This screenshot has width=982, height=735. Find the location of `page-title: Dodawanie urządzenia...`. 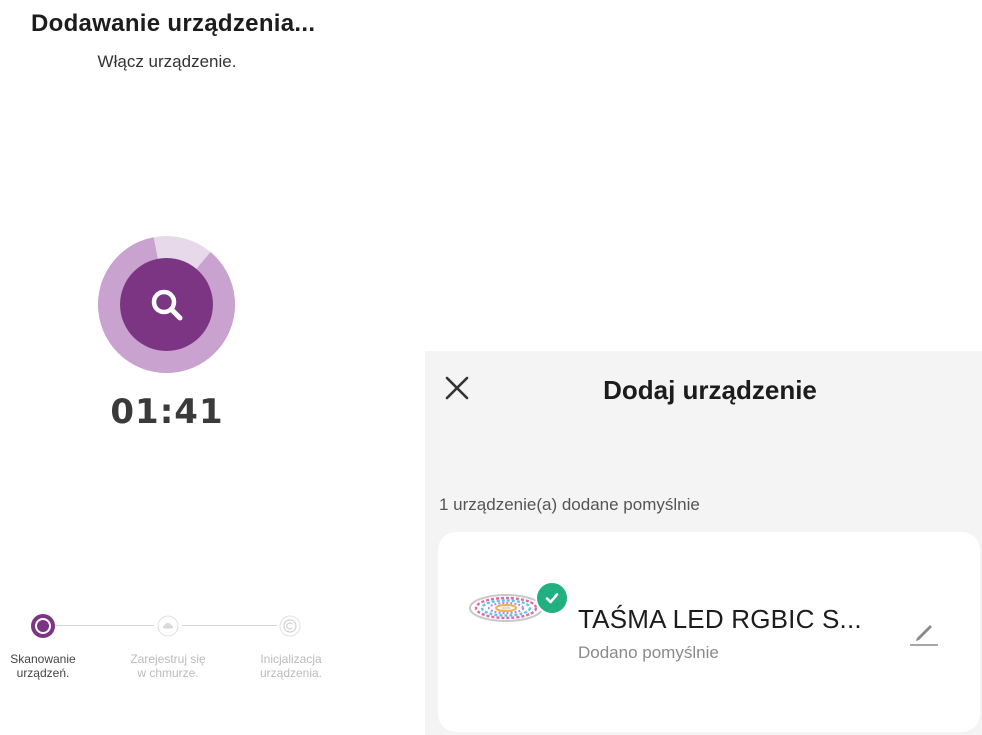

page-title: Dodawanie urządzenia... is located at coordinates (173, 23).